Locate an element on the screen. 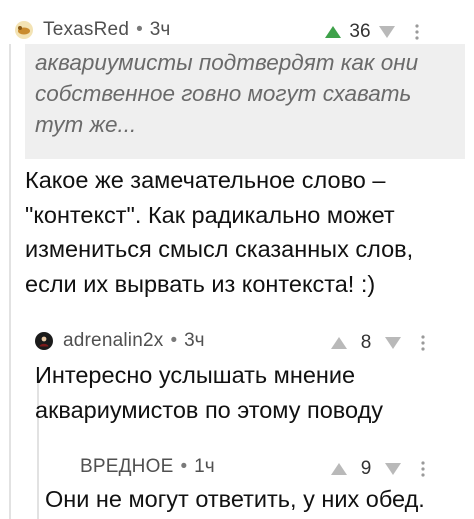 The image size is (474, 519). vote-controls: 8 is located at coordinates (378, 343).